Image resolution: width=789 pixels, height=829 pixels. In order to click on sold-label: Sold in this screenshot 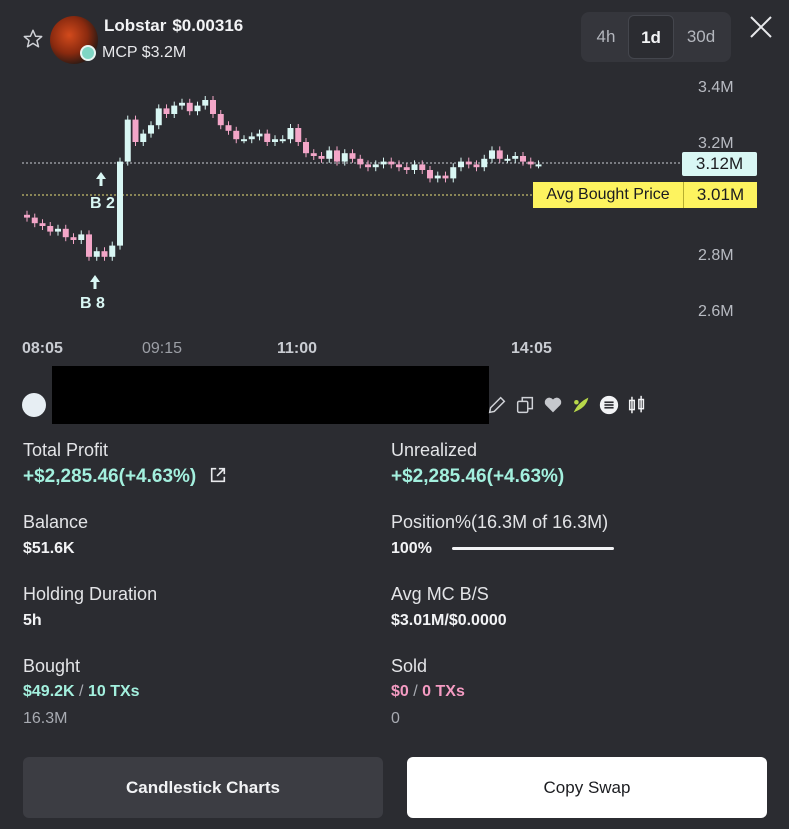, I will do `click(409, 666)`.